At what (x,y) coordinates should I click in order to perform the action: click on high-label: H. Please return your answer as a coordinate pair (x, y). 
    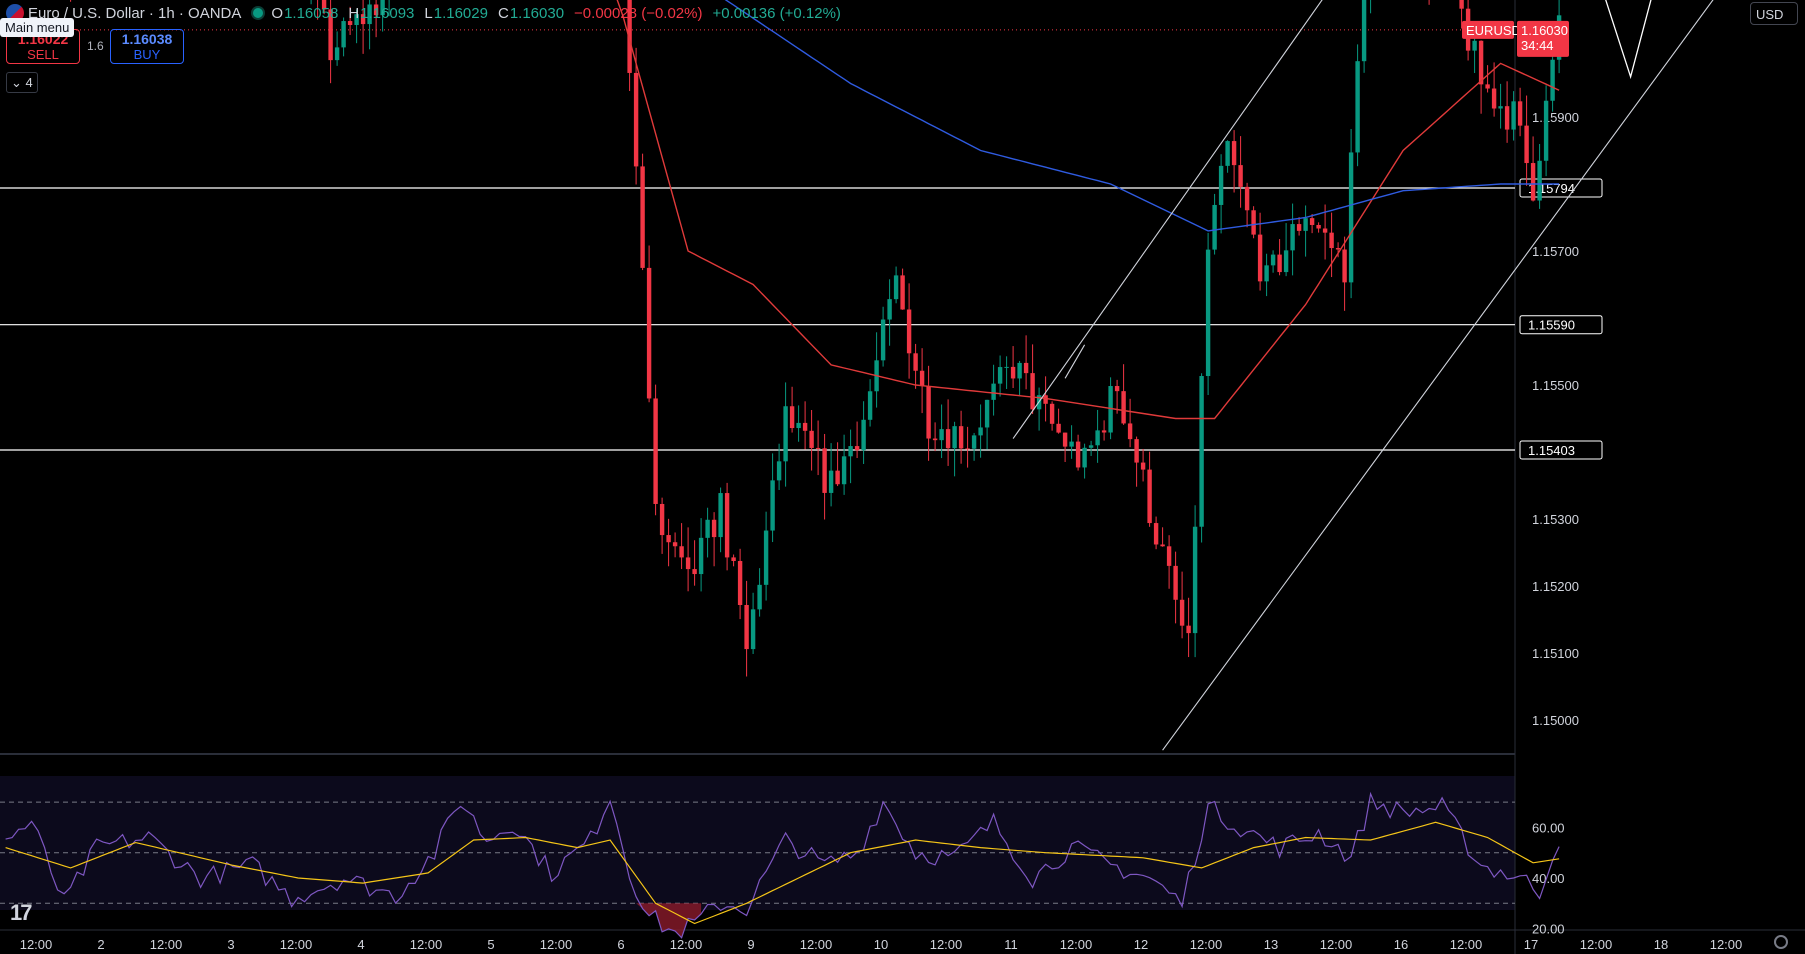
    Looking at the image, I should click on (354, 13).